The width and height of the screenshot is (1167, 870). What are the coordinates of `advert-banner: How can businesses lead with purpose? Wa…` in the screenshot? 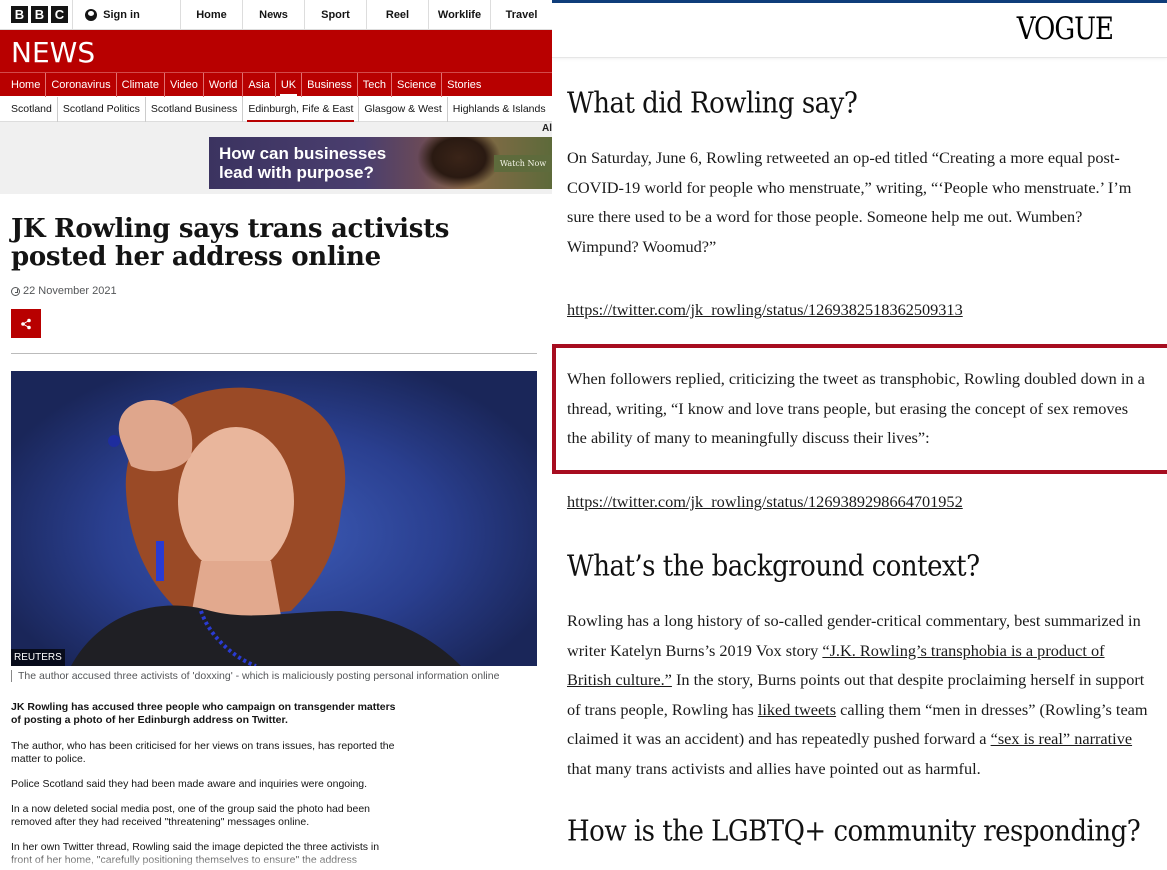 It's located at (380, 163).